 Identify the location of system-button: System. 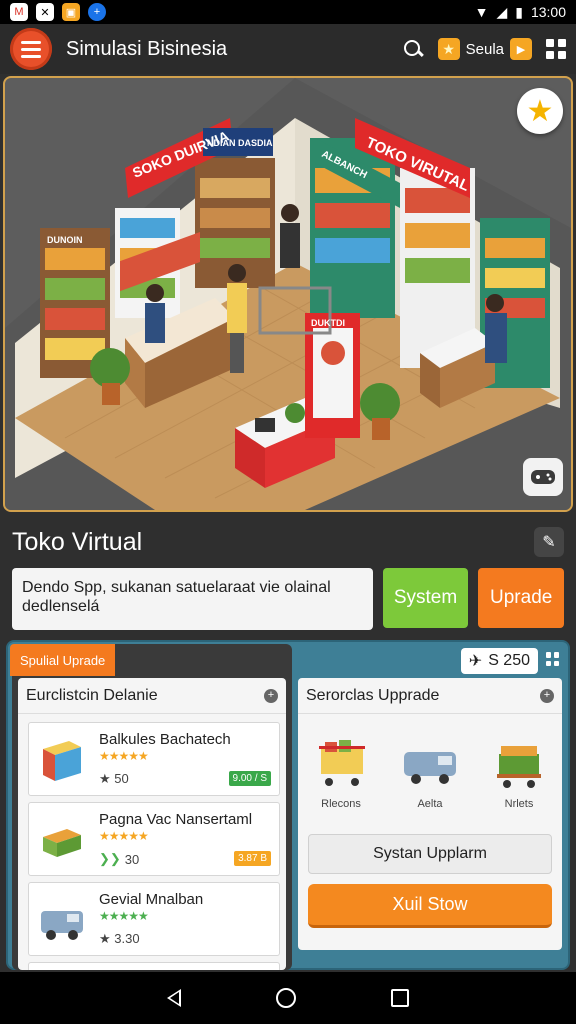
(425, 598).